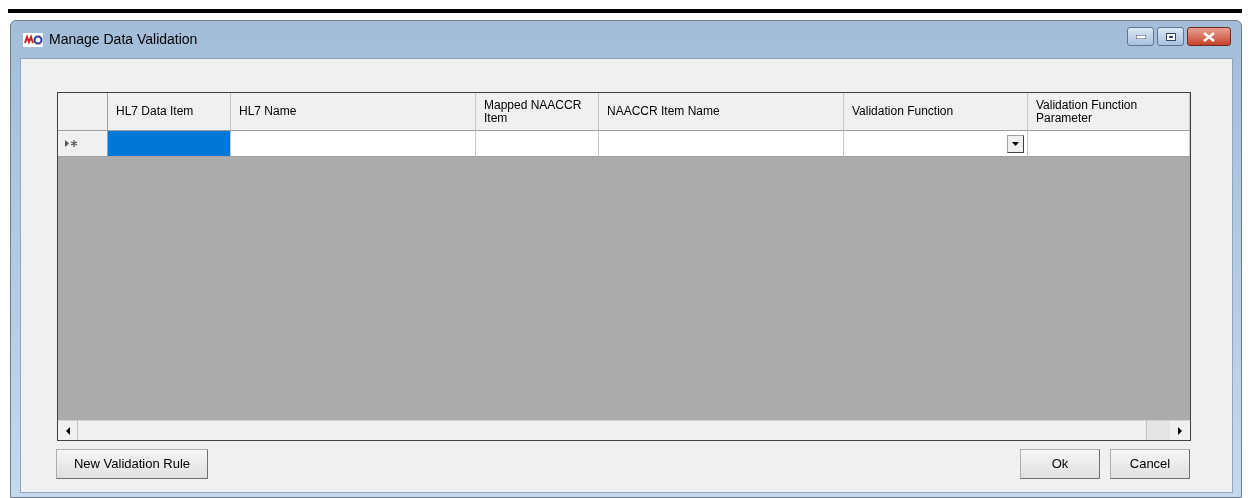  What do you see at coordinates (1108, 111) in the screenshot?
I see `column-header: Validation Function Parameter` at bounding box center [1108, 111].